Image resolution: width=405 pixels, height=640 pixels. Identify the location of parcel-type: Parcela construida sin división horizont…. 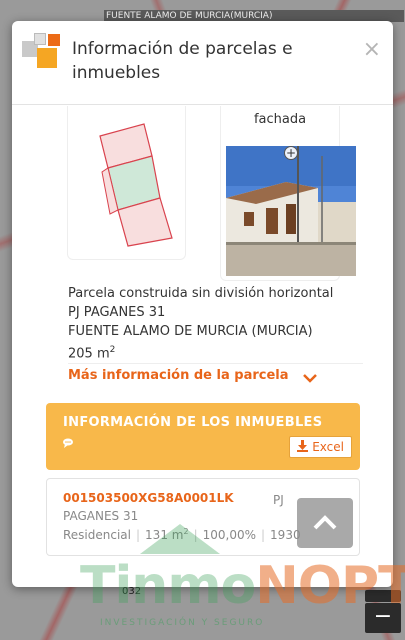
(201, 293).